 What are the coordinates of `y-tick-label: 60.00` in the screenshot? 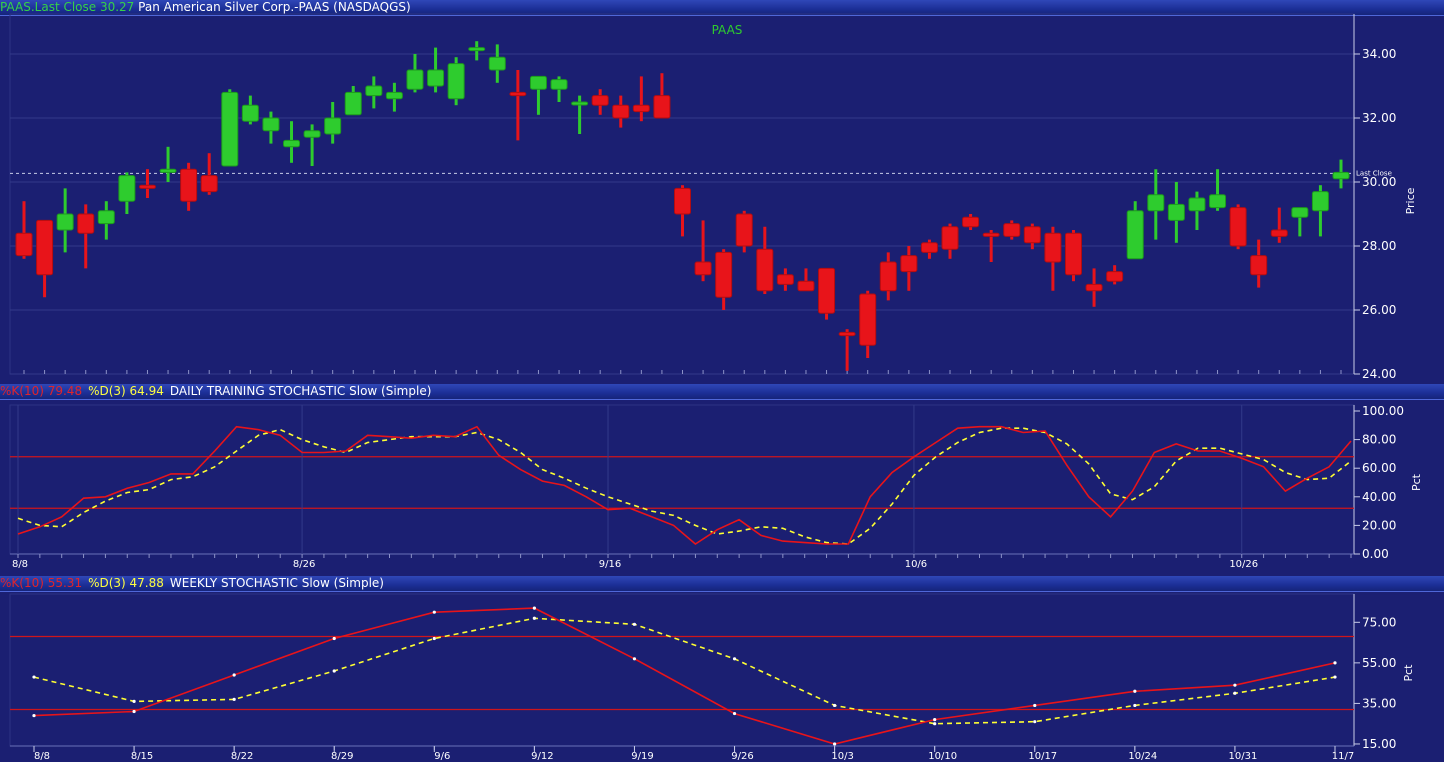 It's located at (1379, 468).